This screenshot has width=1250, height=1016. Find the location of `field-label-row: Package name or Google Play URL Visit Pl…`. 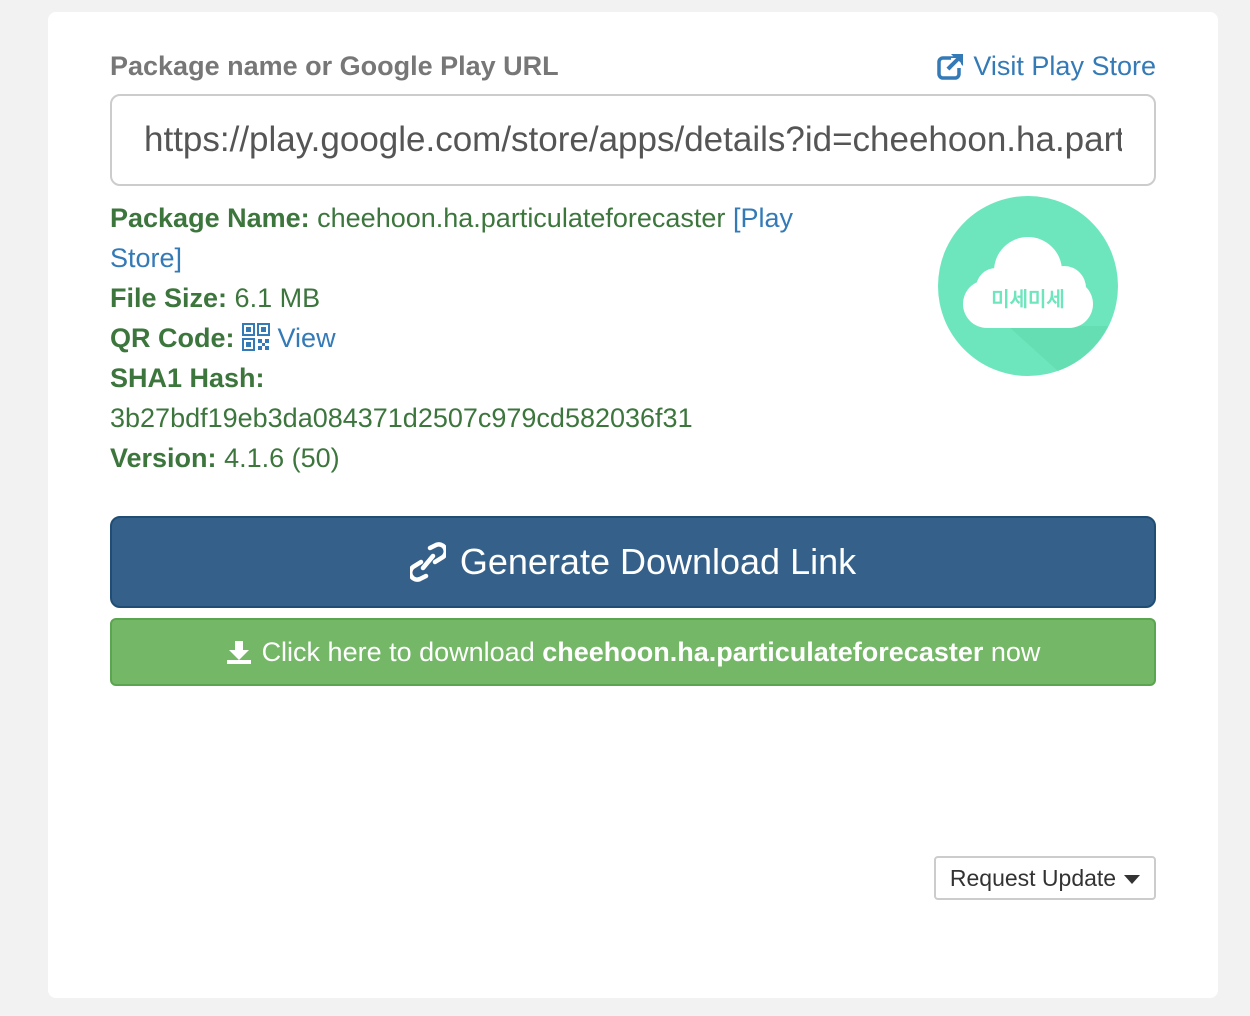

field-label-row: Package name or Google Play URL Visit Pl… is located at coordinates (633, 66).